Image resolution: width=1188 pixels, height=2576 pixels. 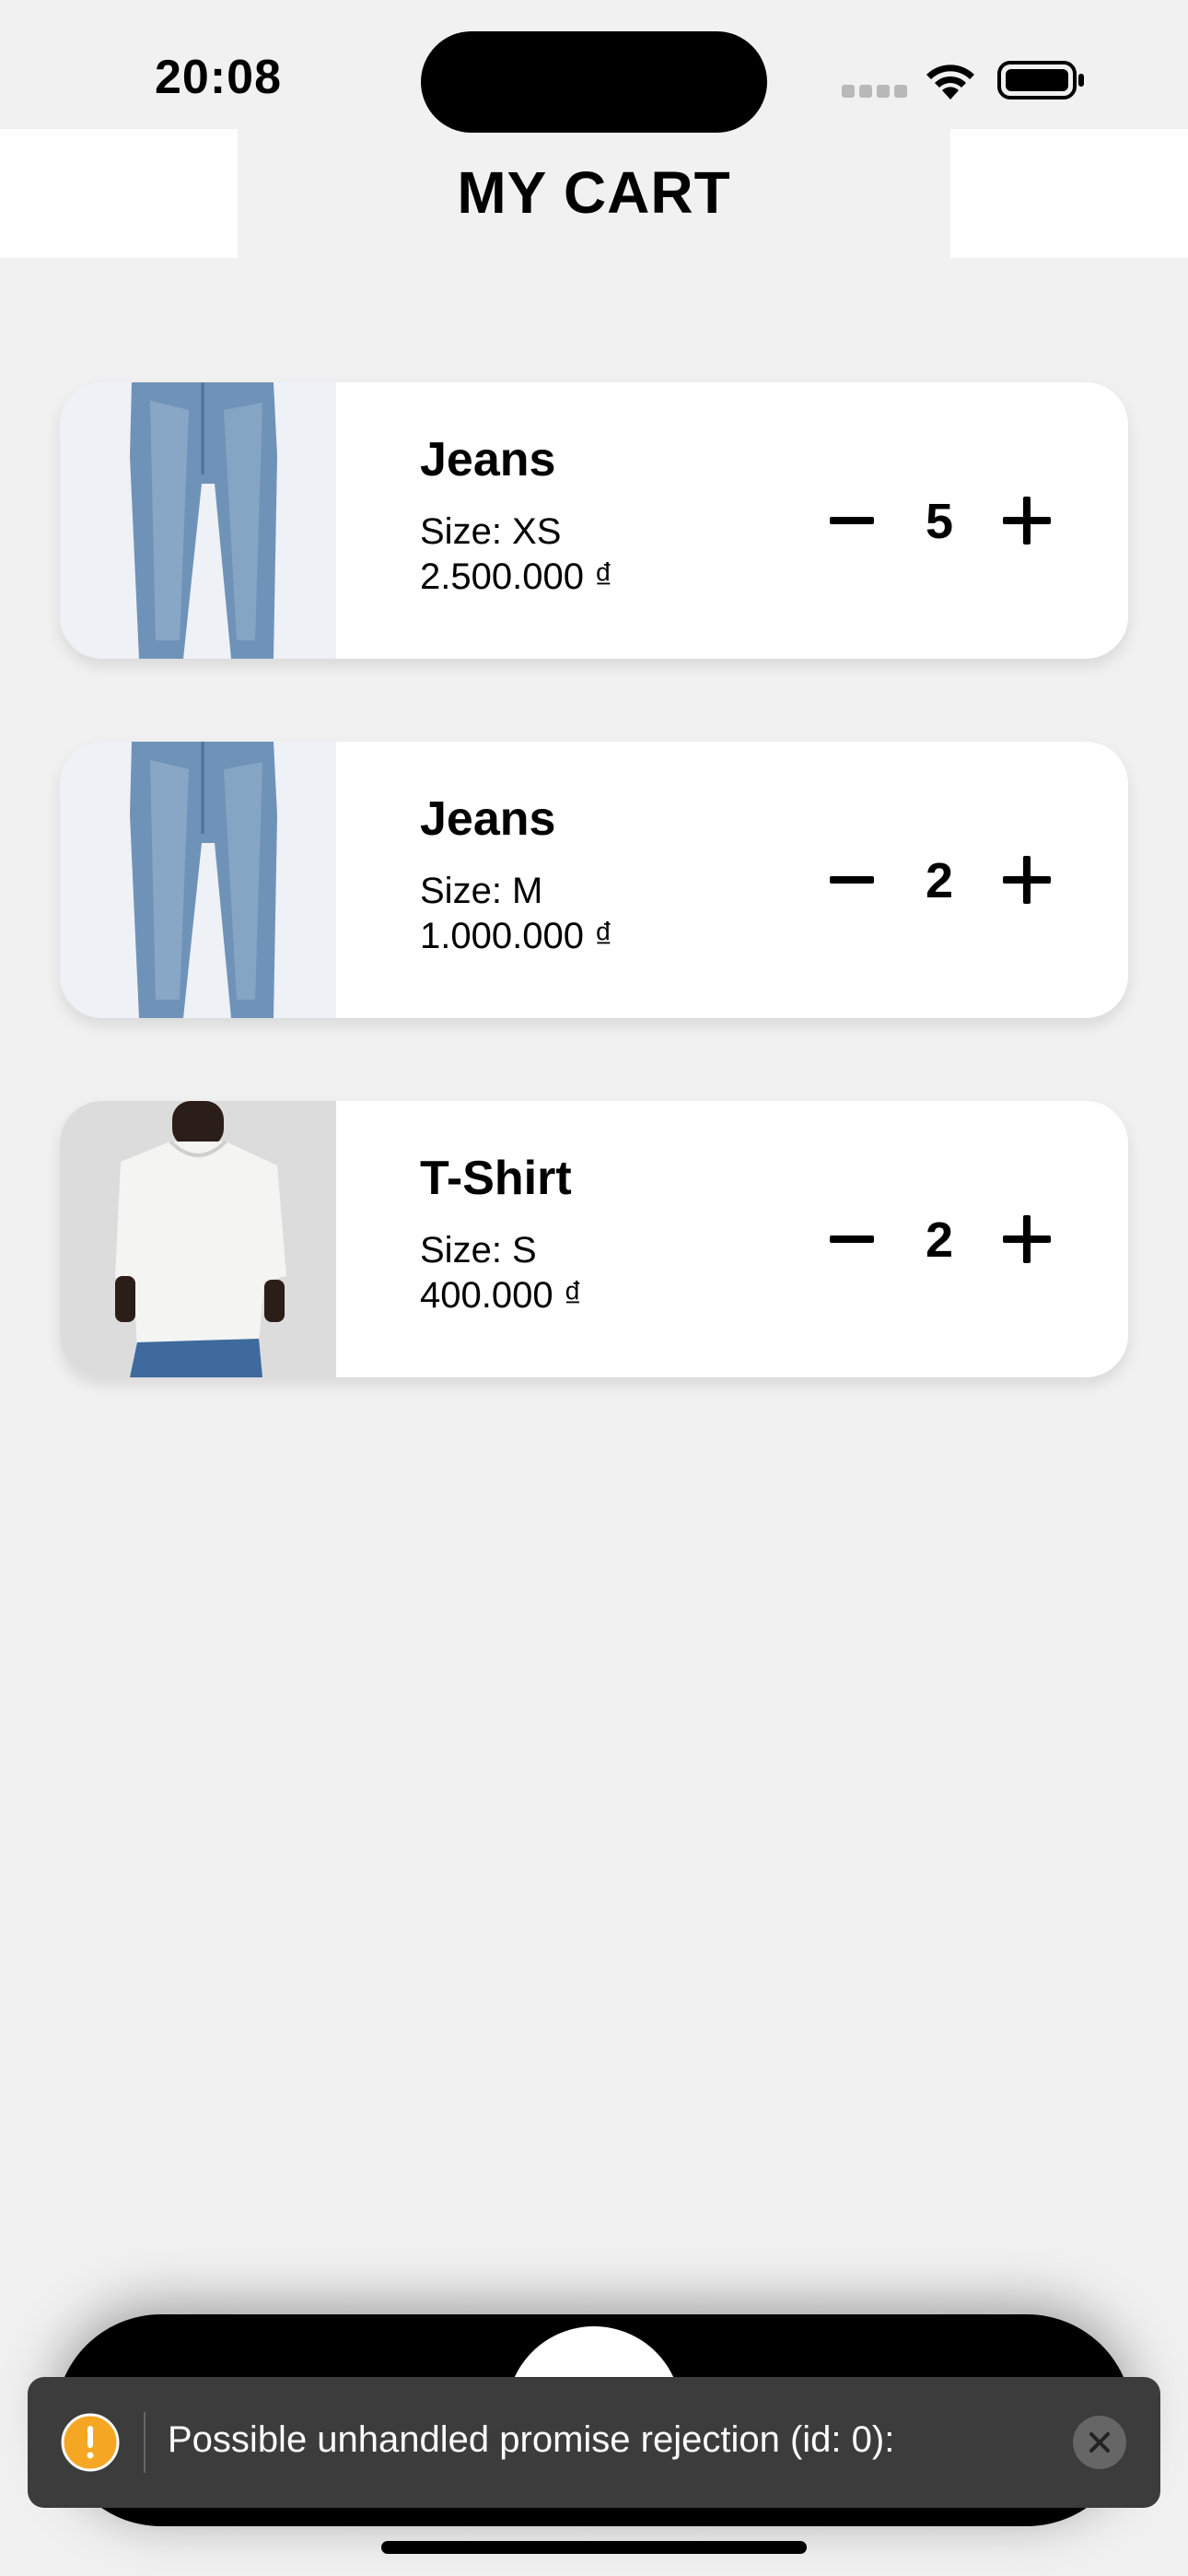 I want to click on cart-item: Jeans Size: XS 2.500.000 ₫ 5, so click(x=594, y=520).